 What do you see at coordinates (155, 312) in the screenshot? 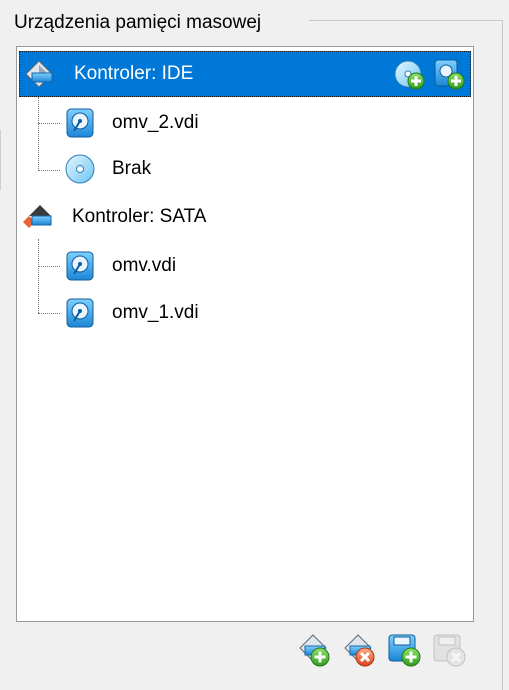
I see `tree-item-label: omv_1.vdi` at bounding box center [155, 312].